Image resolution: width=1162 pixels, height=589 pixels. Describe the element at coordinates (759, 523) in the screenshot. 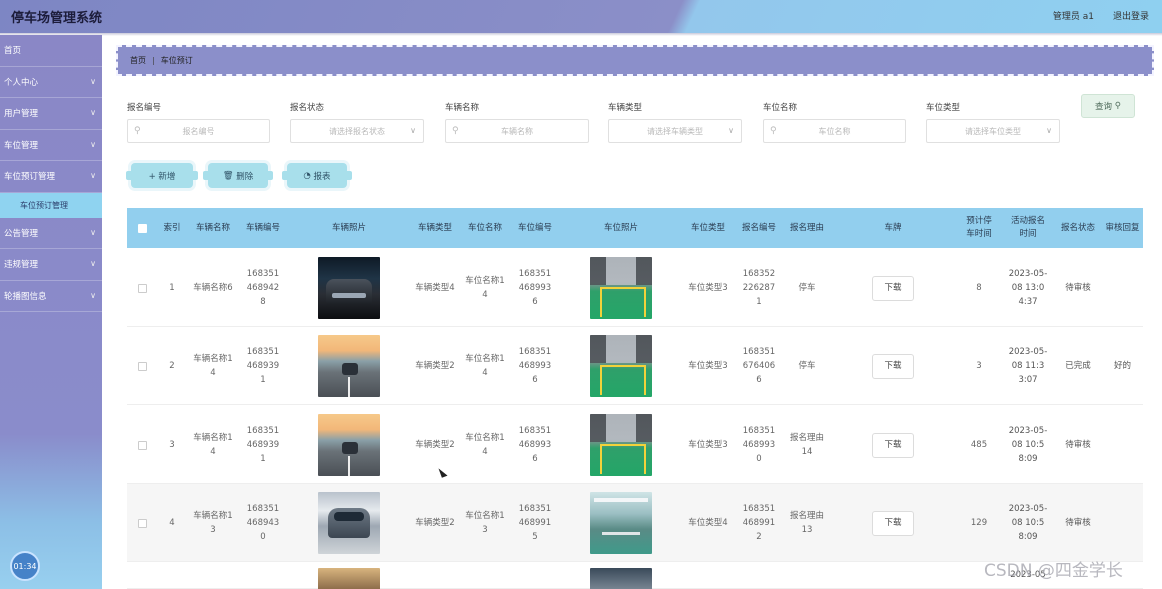

I see `cell-apply-no: 1683514689912` at that location.